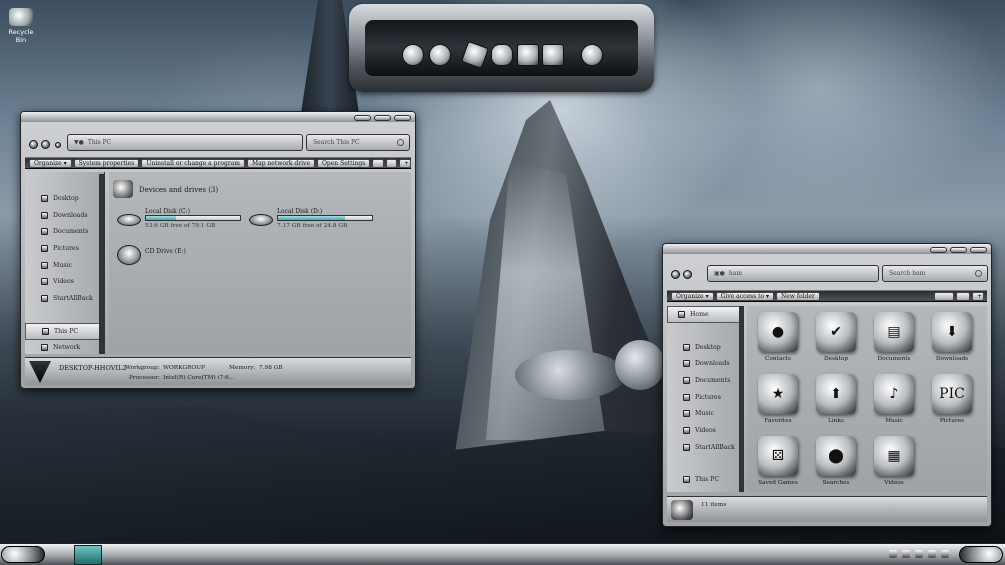 The image size is (1005, 565). Describe the element at coordinates (893, 554) in the screenshot. I see `tray-circle-icon` at that location.